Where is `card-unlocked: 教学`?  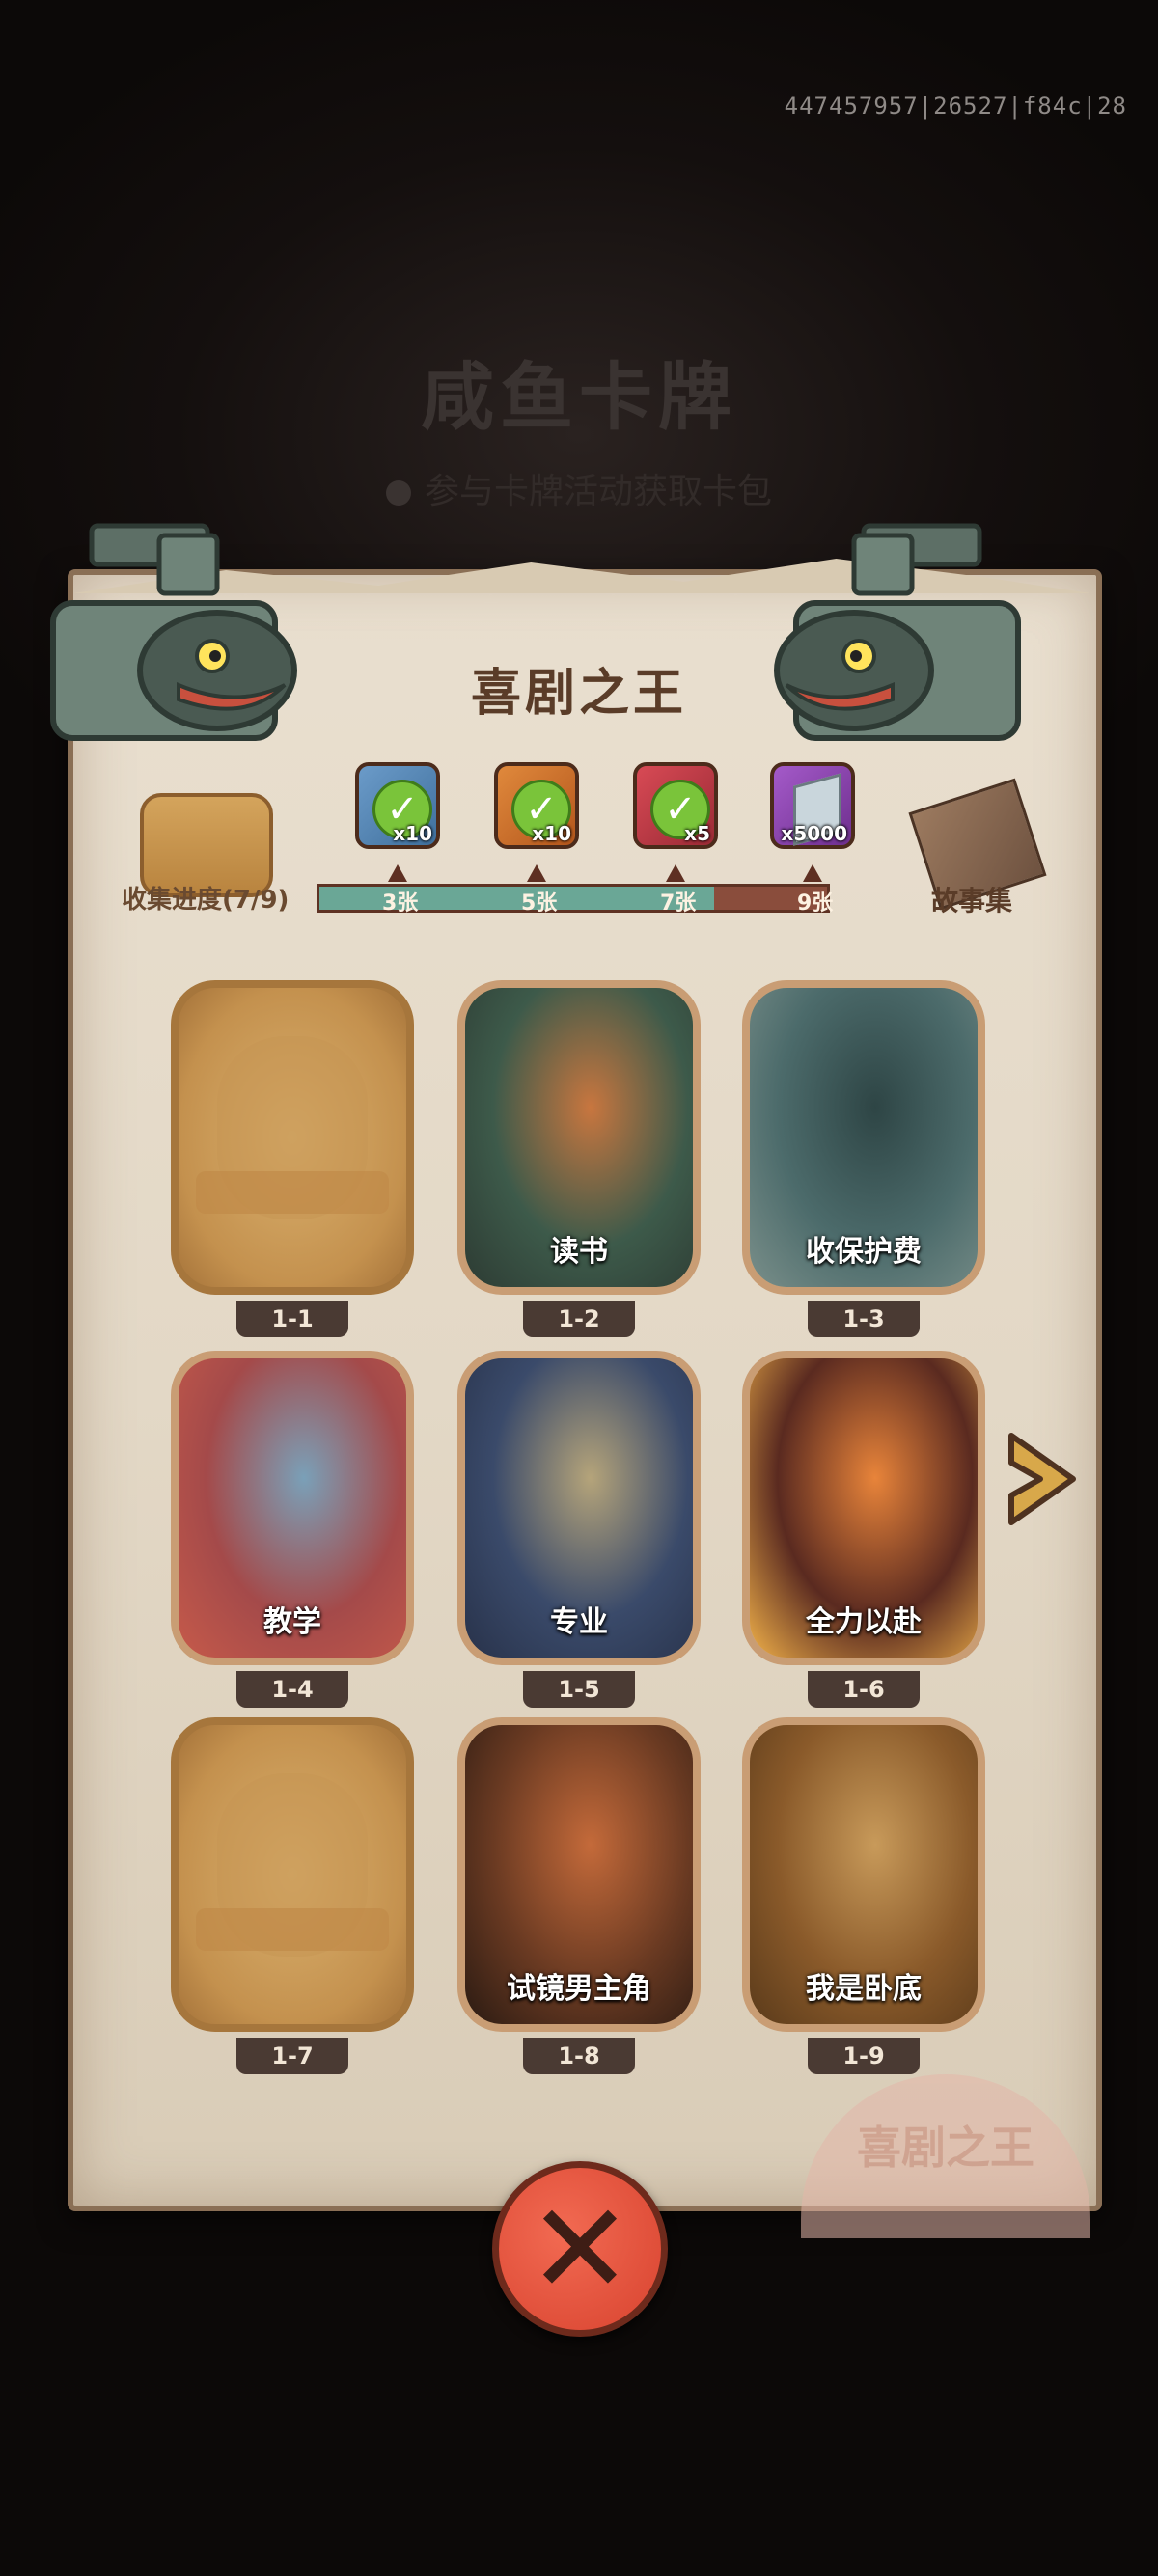 card-unlocked: 教学 is located at coordinates (292, 1508).